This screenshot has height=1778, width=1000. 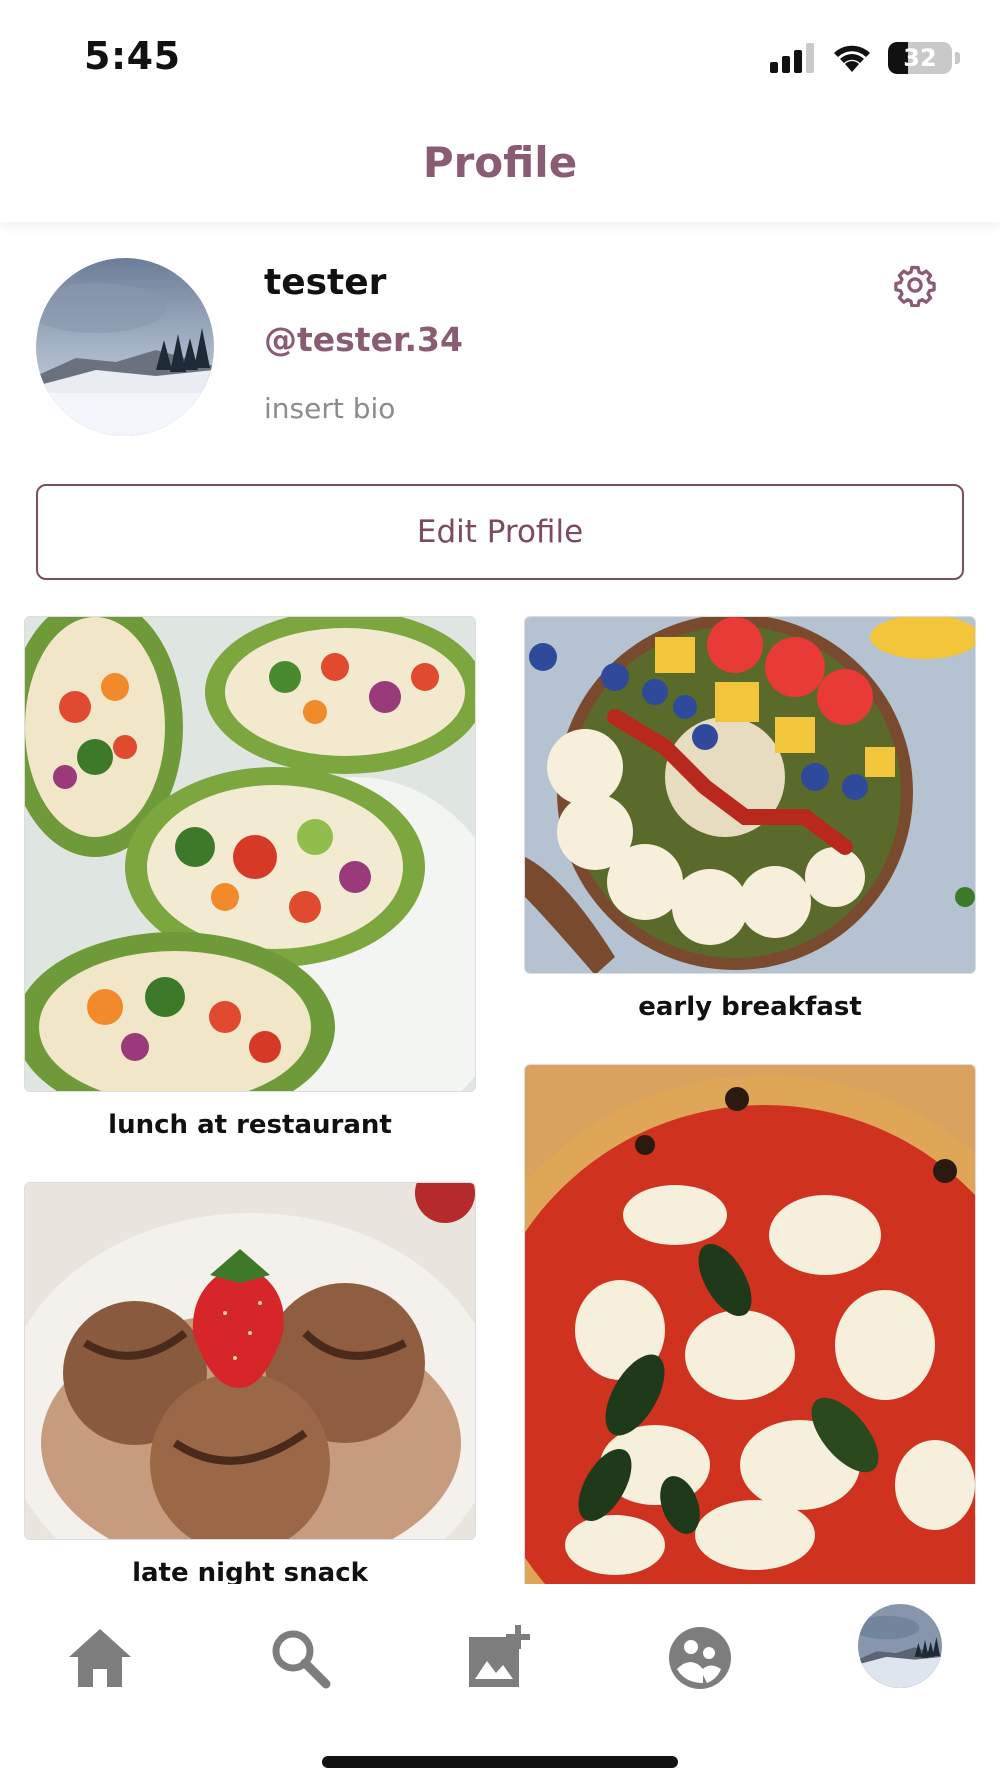 I want to click on friends-icon, so click(x=700, y=1658).